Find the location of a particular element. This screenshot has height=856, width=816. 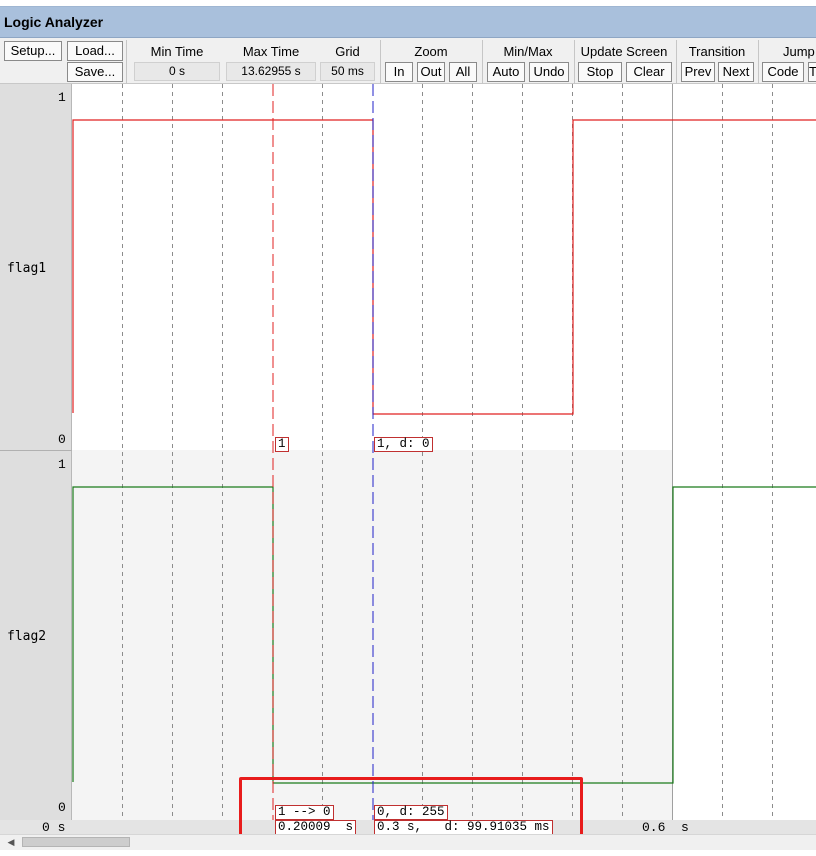

trace-button: T is located at coordinates (812, 72).